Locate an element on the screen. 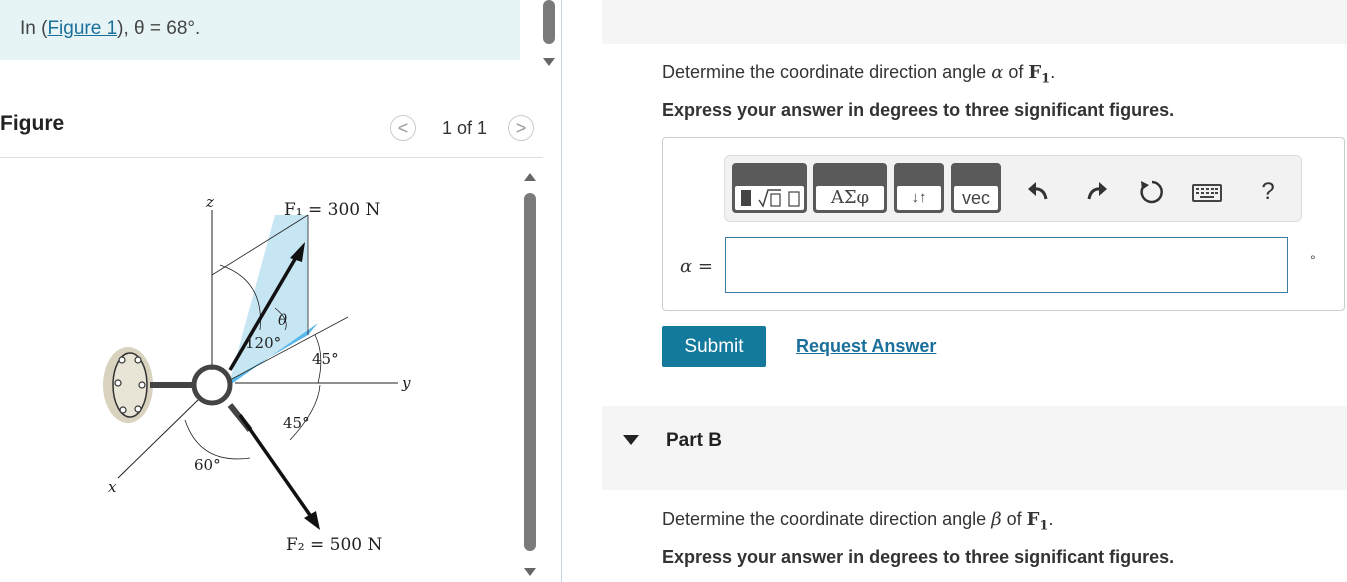  x-label: x is located at coordinates (112, 487).